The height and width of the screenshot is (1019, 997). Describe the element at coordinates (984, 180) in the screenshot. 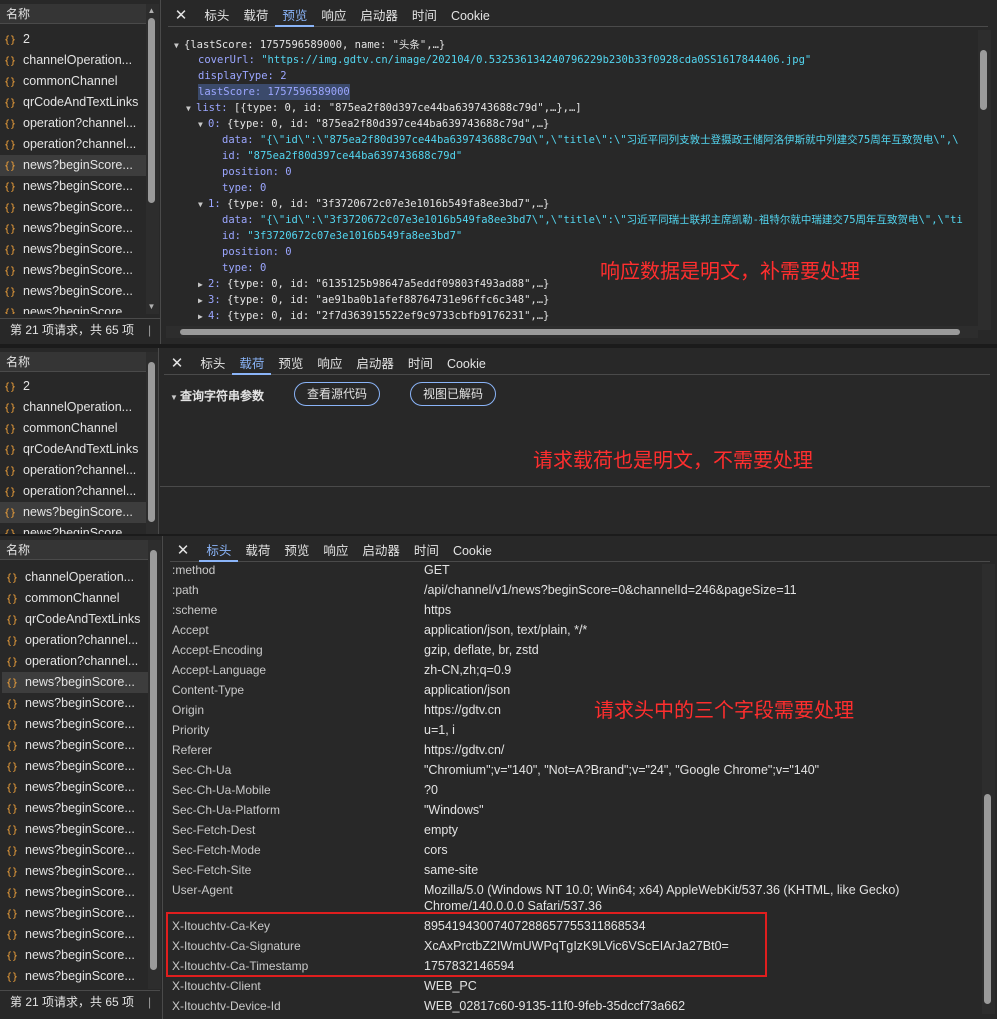

I see `preview-scrollbar` at that location.